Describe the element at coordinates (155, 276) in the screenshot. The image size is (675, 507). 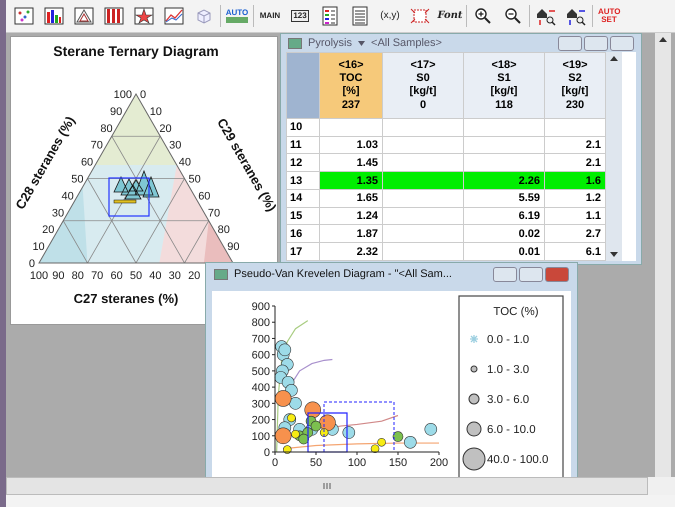
I see `tick-label: 40` at that location.